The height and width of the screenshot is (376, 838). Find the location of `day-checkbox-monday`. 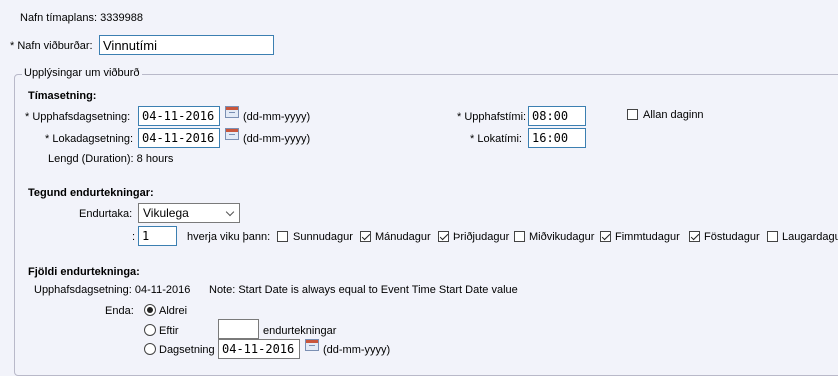

day-checkbox-monday is located at coordinates (365, 236).